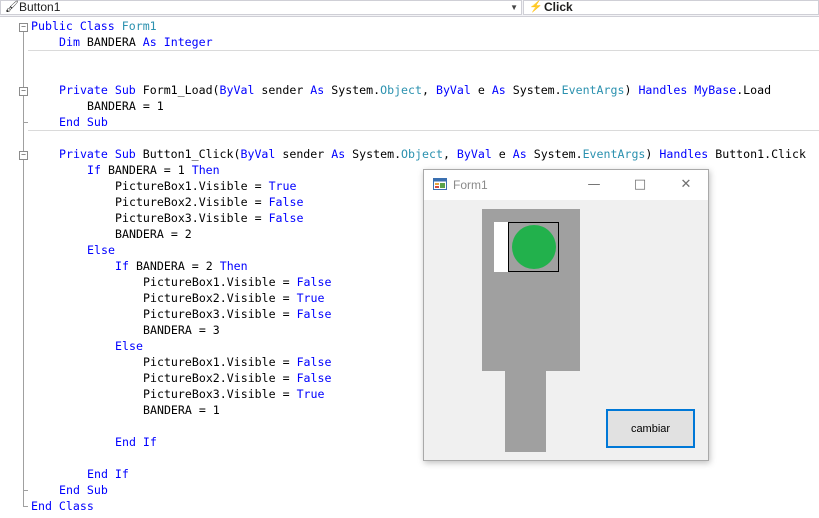  I want to click on collapse-button-click-icon: −, so click(23, 155).